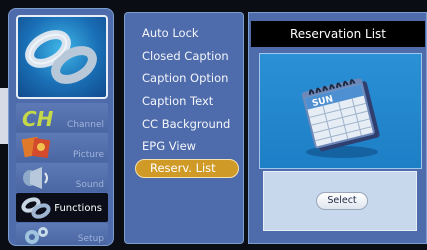  I want to click on option-auto-lock: Auto Lock, so click(170, 33).